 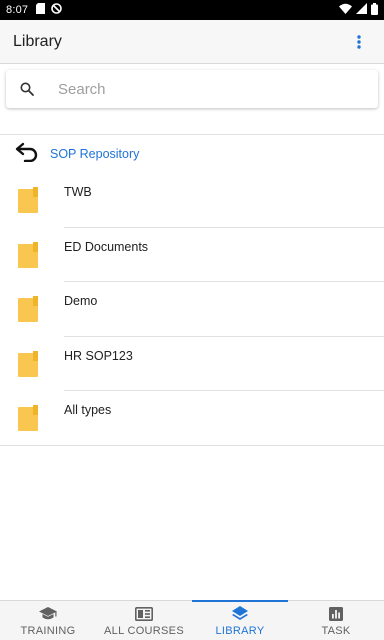 What do you see at coordinates (106, 246) in the screenshot?
I see `folder-name: ED Documents` at bounding box center [106, 246].